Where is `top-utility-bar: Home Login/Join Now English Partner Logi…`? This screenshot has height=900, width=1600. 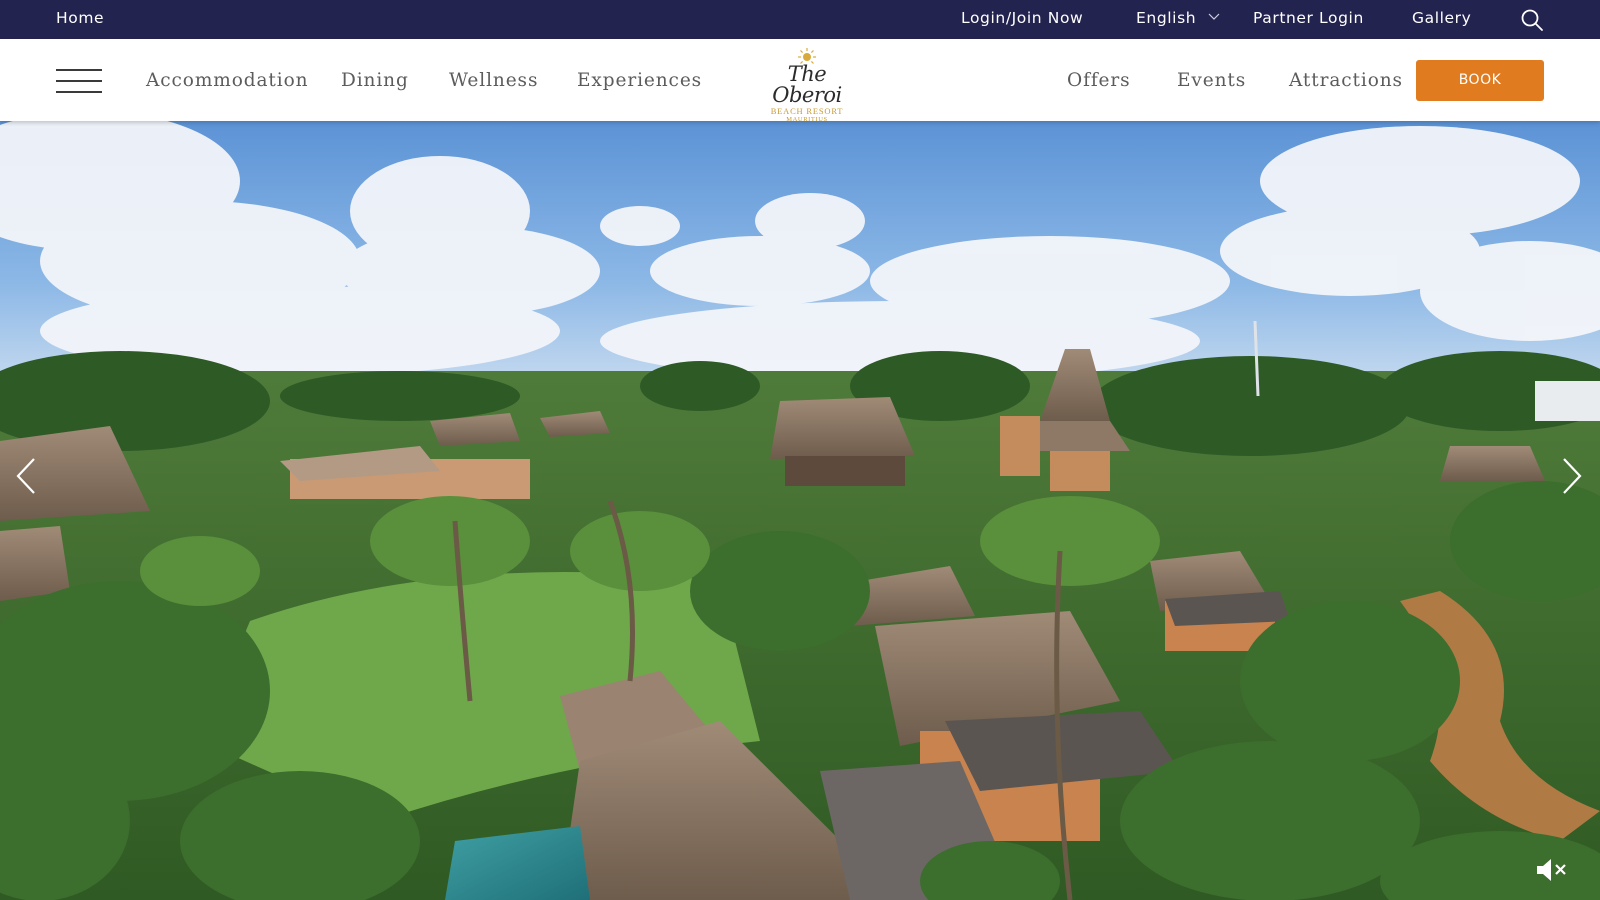
top-utility-bar: Home Login/Join Now English Partner Logi… is located at coordinates (800, 19).